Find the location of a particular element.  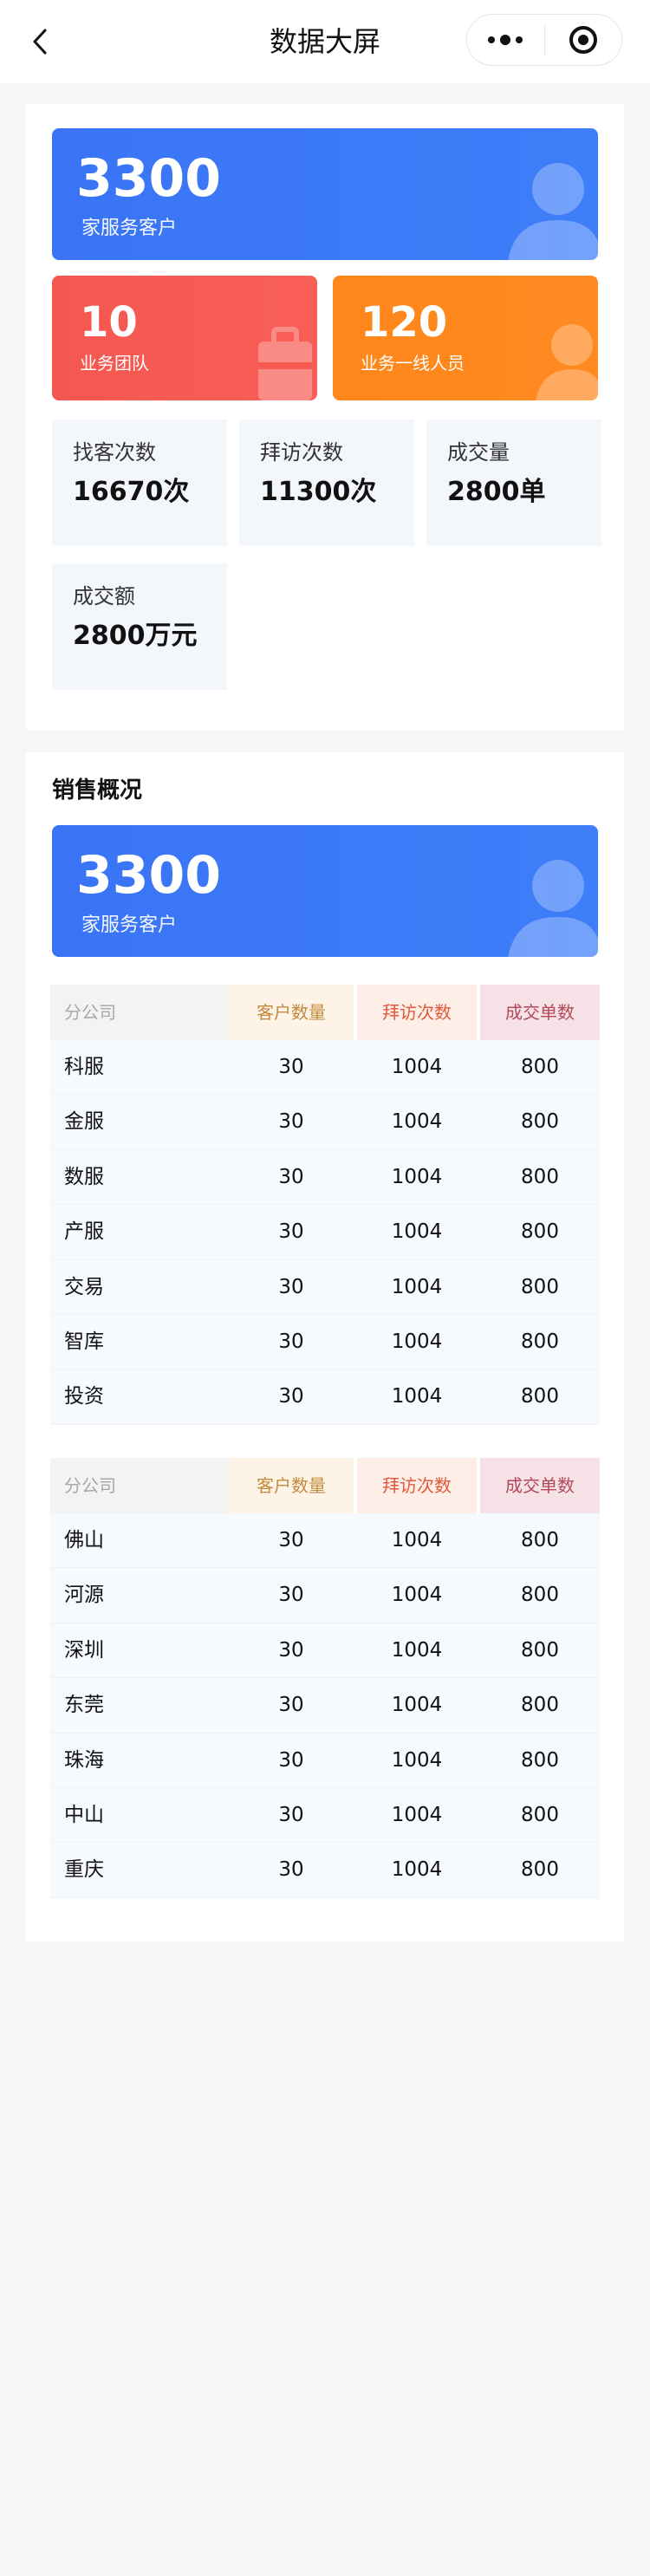

frontline-staff-caption: 业务一线人员 is located at coordinates (413, 363).